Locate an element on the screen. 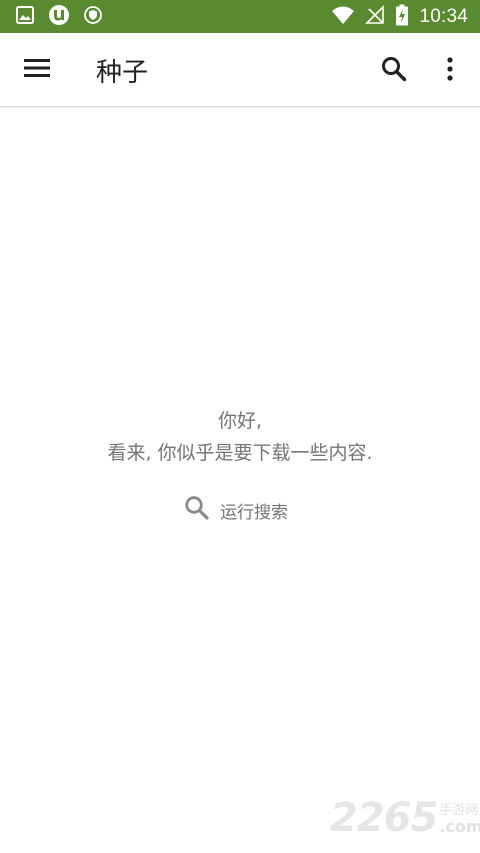 The height and width of the screenshot is (853, 480). status-bar-notifications is located at coordinates (51, 17).